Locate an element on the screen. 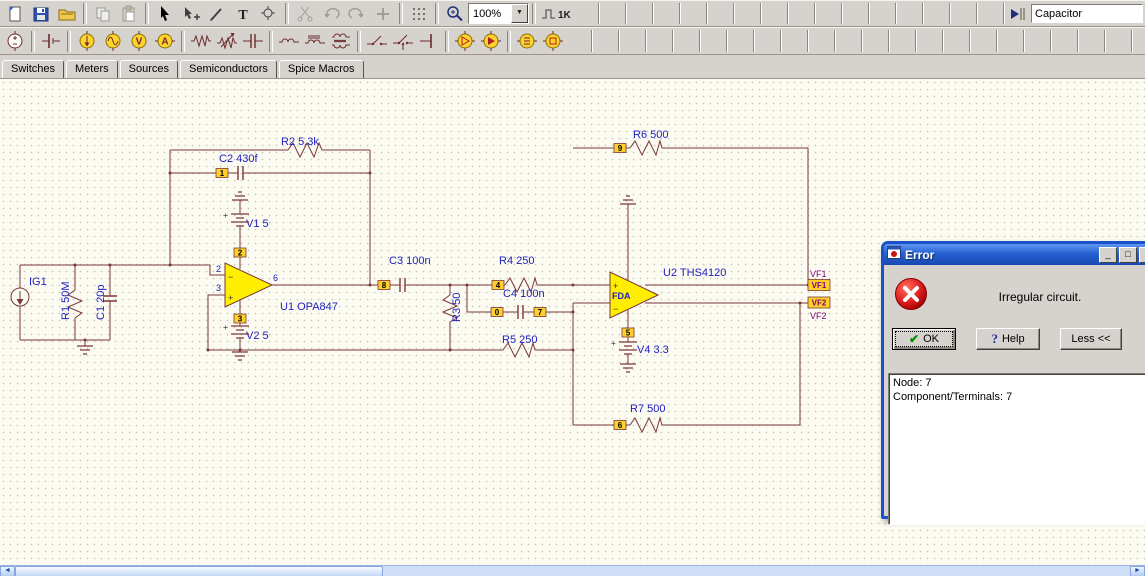 This screenshot has width=1145, height=576. node-label-0: 0 is located at coordinates (497, 312).